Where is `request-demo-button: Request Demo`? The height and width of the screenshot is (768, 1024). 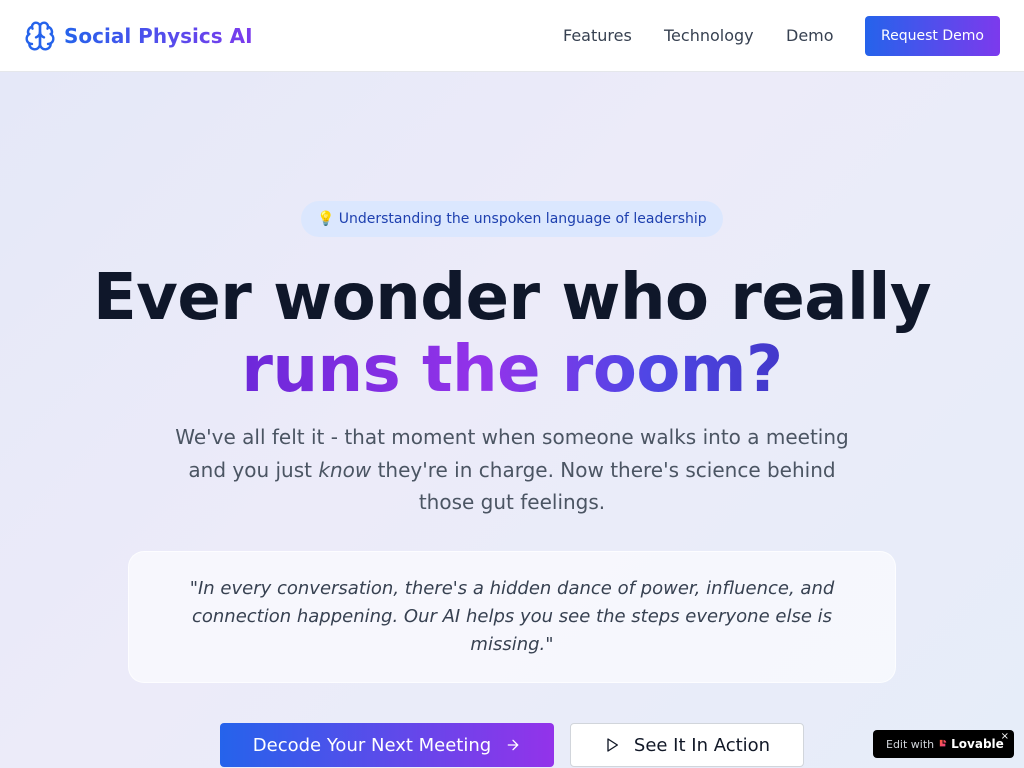 request-demo-button: Request Demo is located at coordinates (932, 36).